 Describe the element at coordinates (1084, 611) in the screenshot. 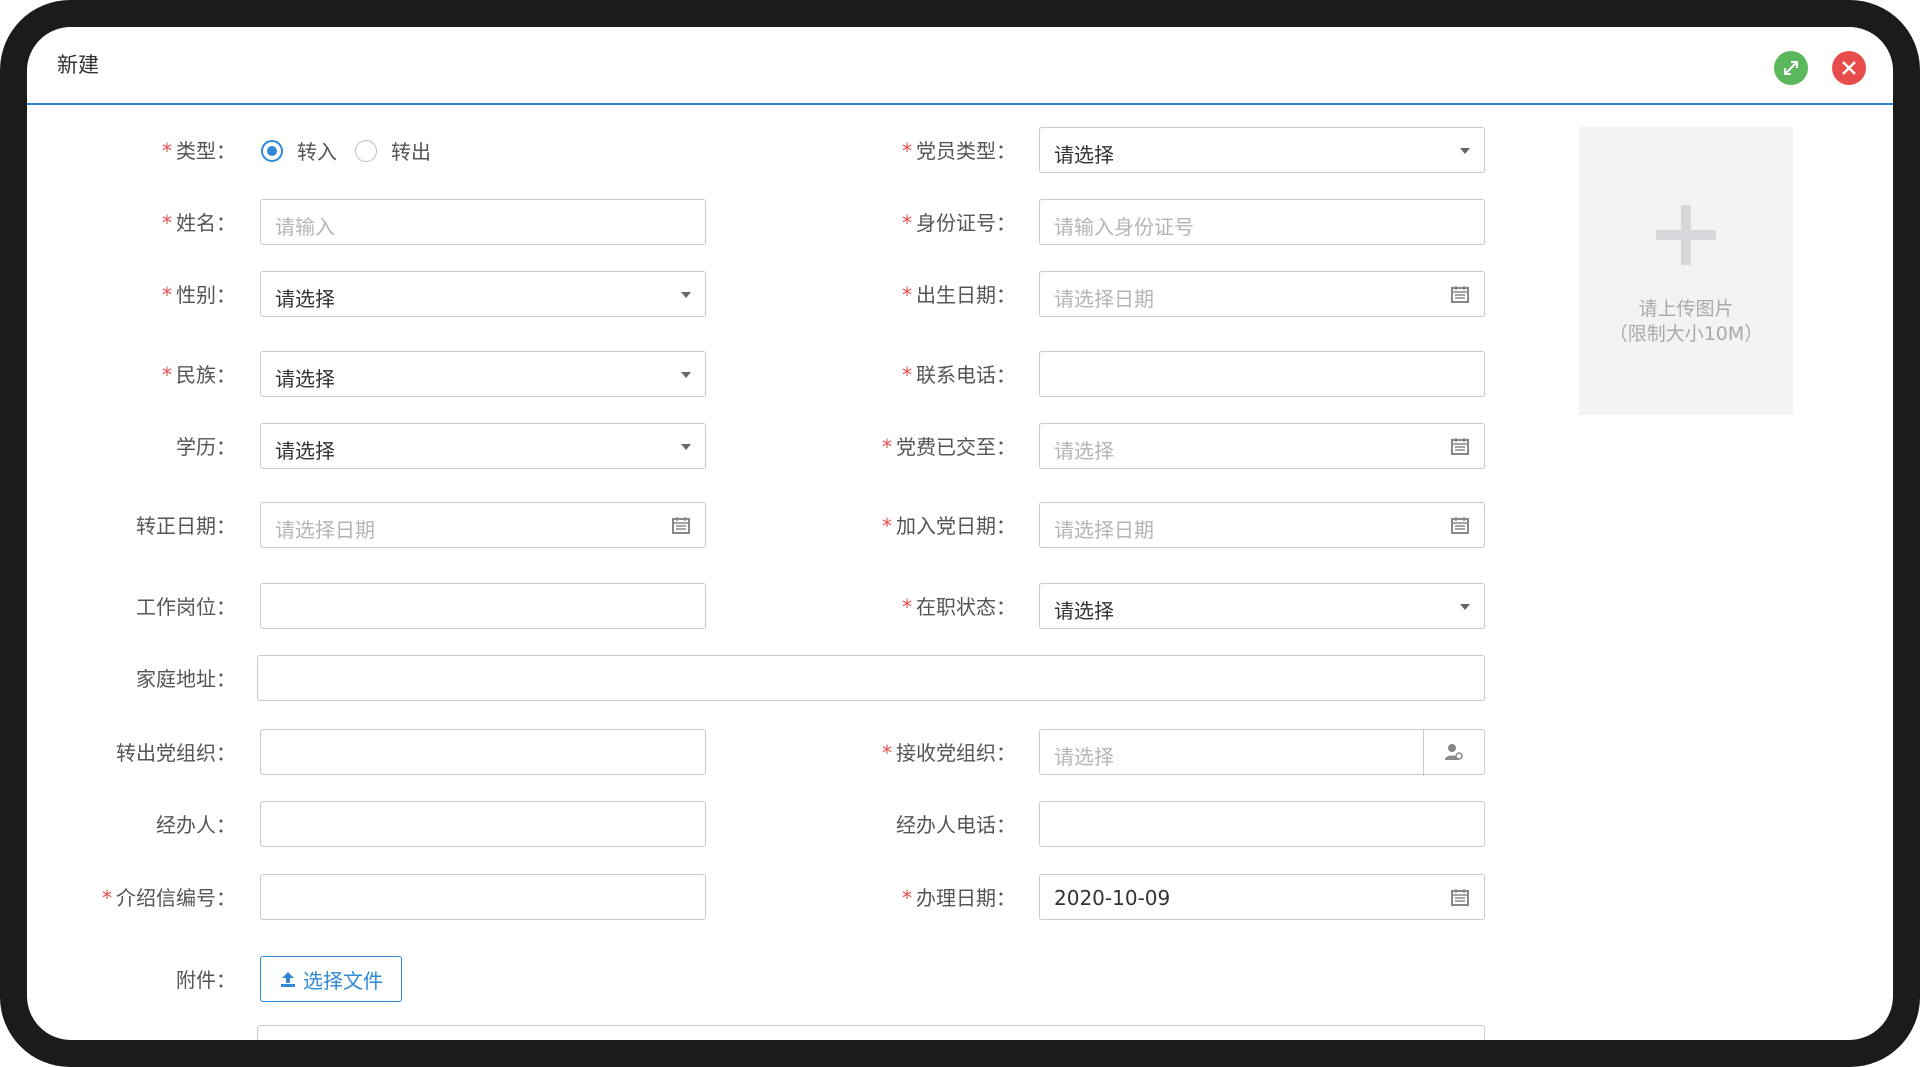

I see `job-status-value: 请选择` at that location.